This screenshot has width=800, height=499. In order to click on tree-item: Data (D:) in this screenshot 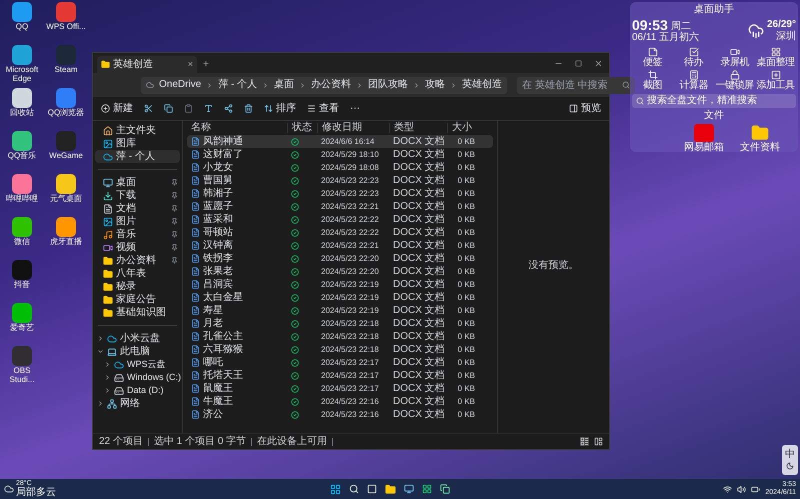, I will do `click(137, 390)`.